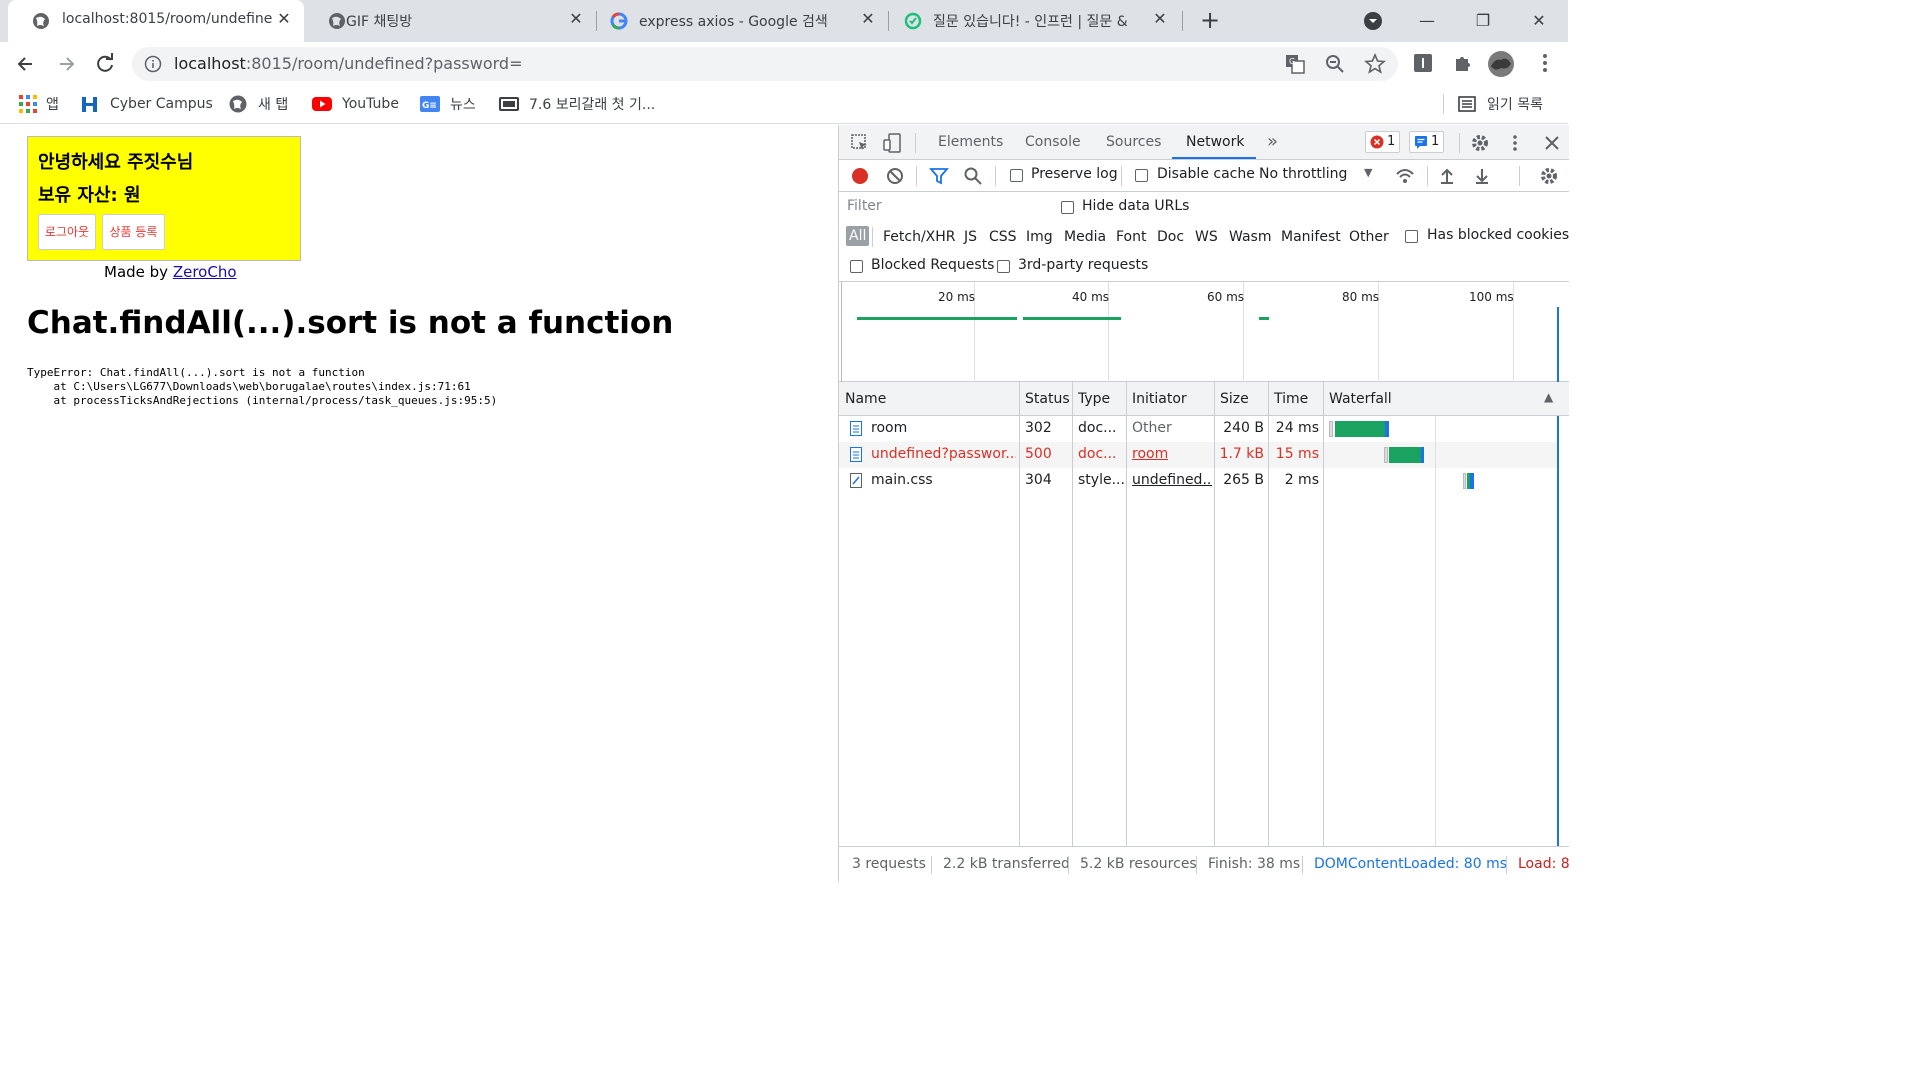 The height and width of the screenshot is (1080, 1920). What do you see at coordinates (1141, 175) in the screenshot?
I see `disable-cache-checkbox` at bounding box center [1141, 175].